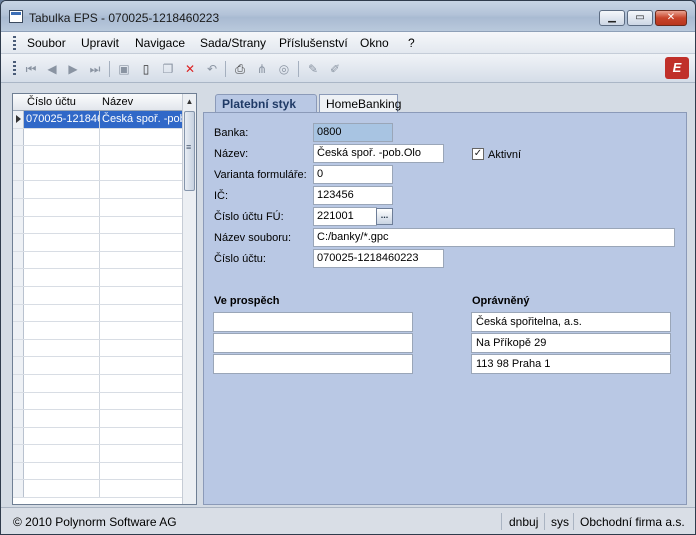 Image resolution: width=696 pixels, height=535 pixels. Describe the element at coordinates (146, 69) in the screenshot. I see `new-record-icon: ▯` at that location.